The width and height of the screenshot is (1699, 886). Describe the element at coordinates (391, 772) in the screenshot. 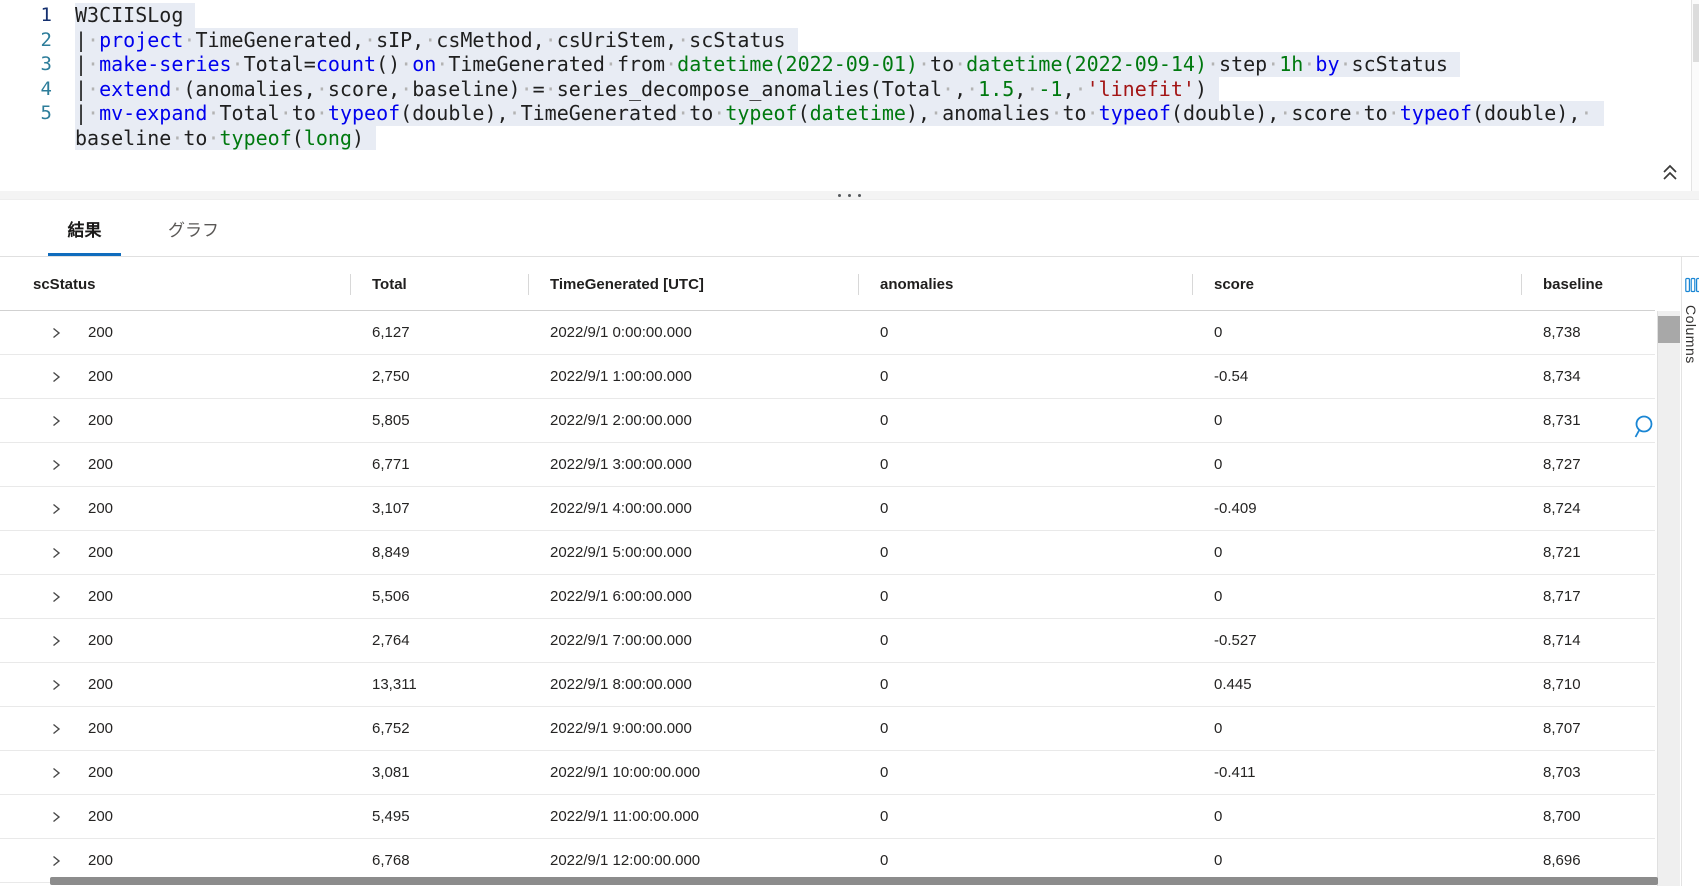

I see `cell-total: 3,081` at that location.